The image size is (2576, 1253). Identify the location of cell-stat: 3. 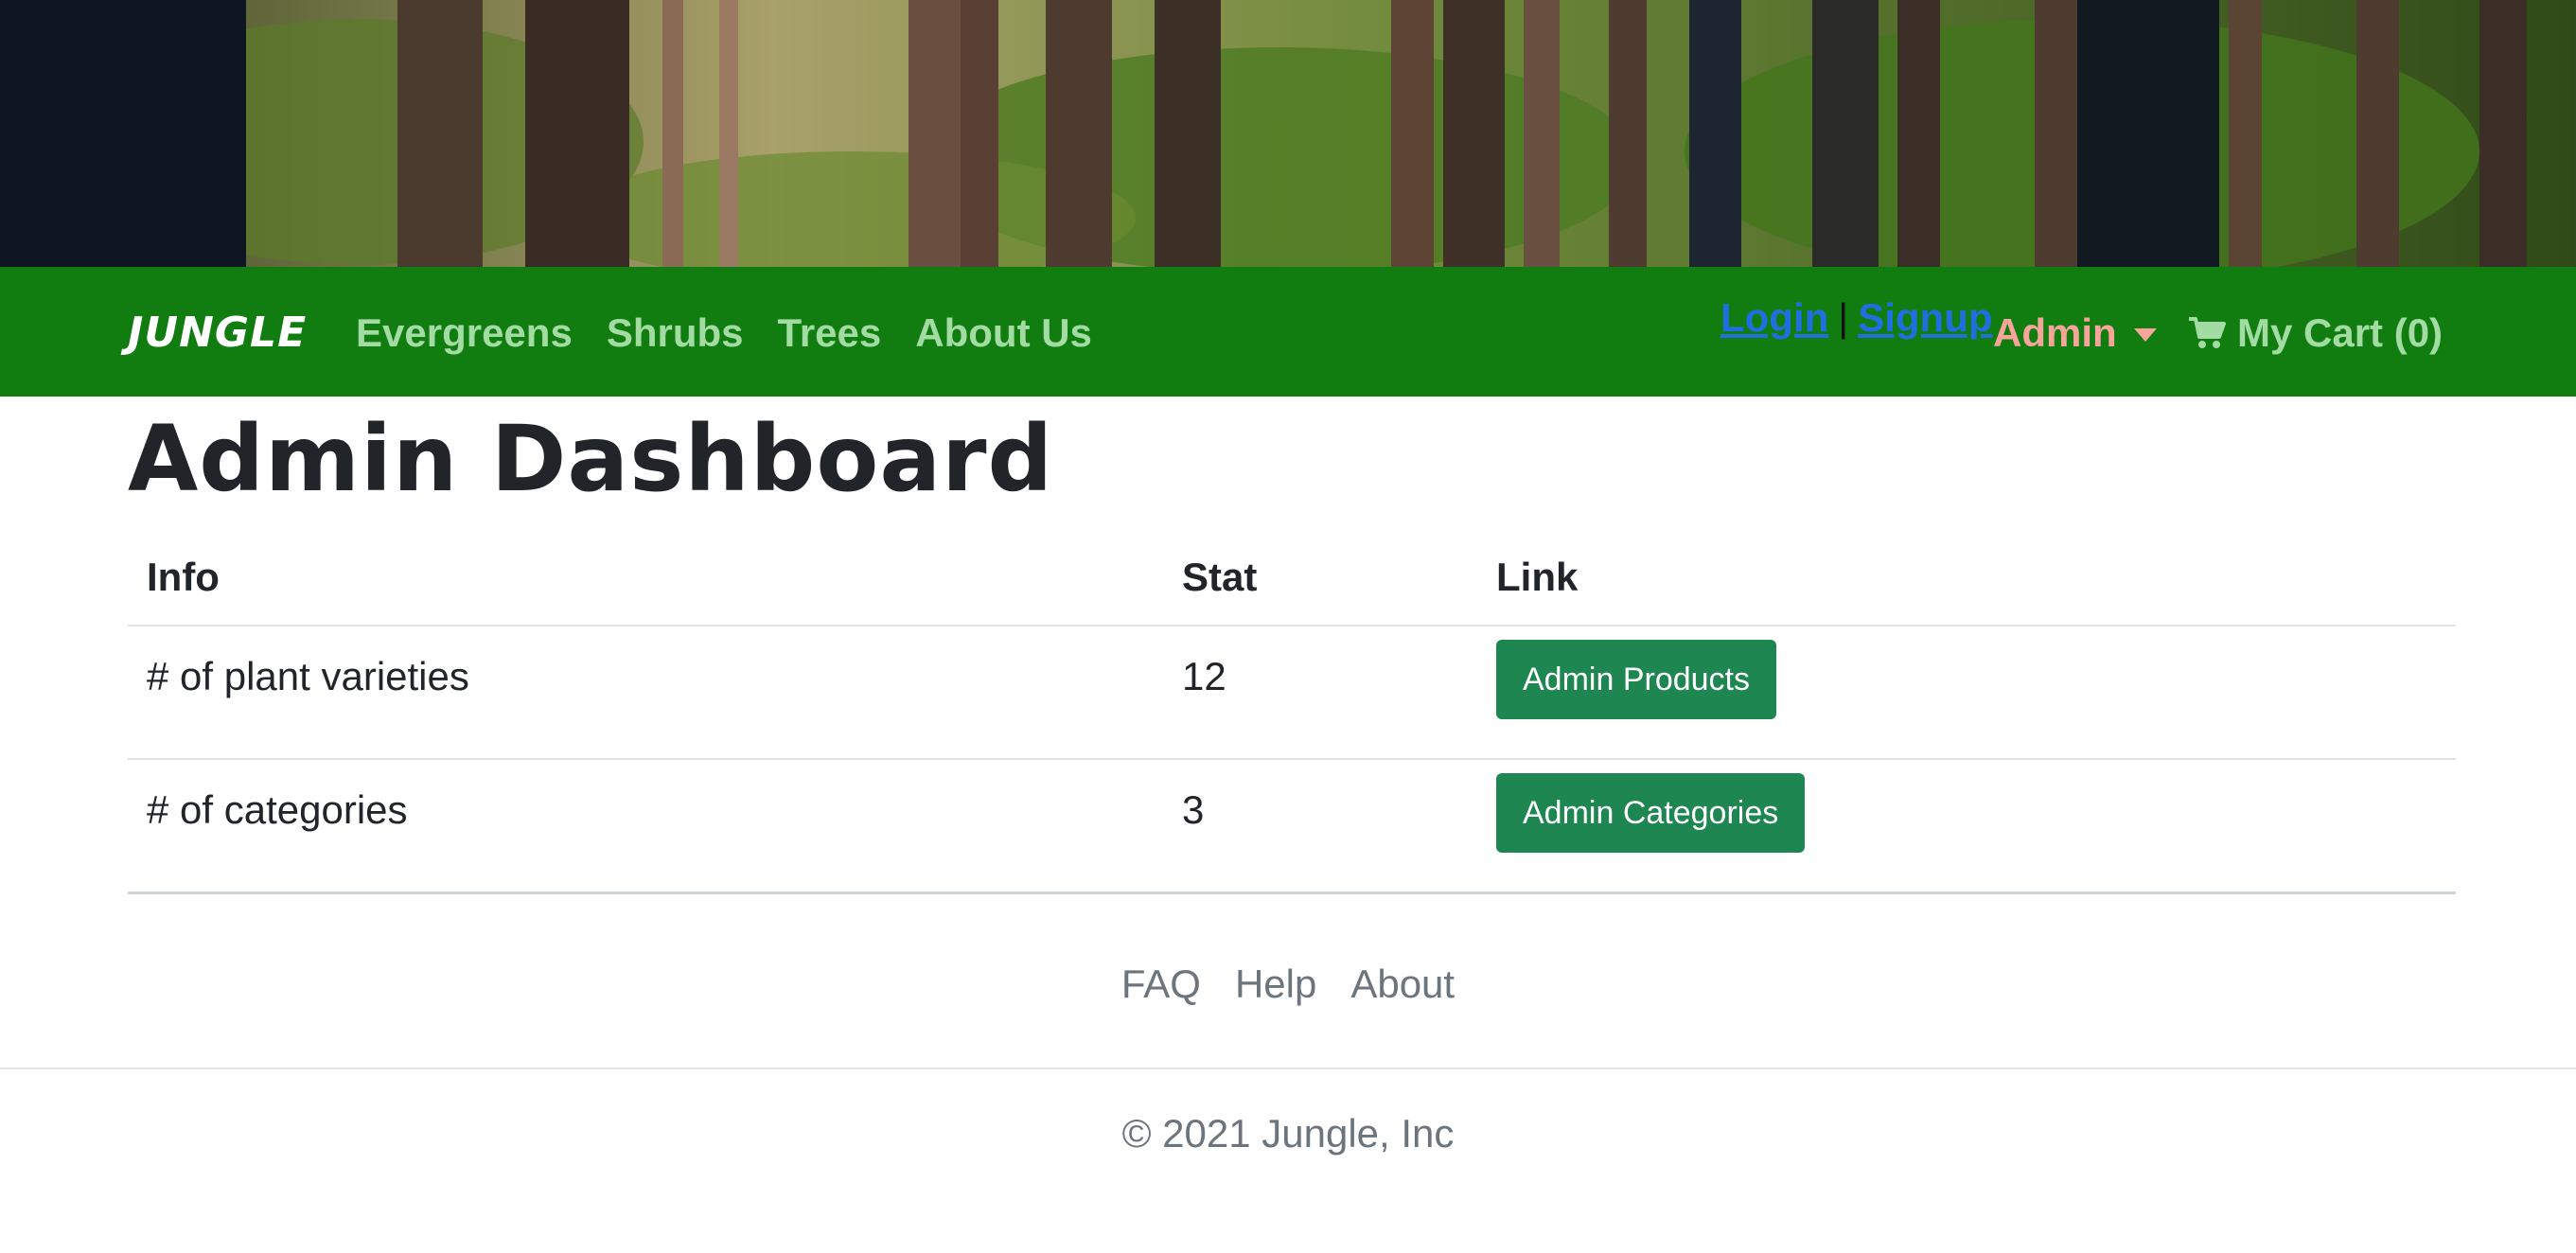
(1320, 826).